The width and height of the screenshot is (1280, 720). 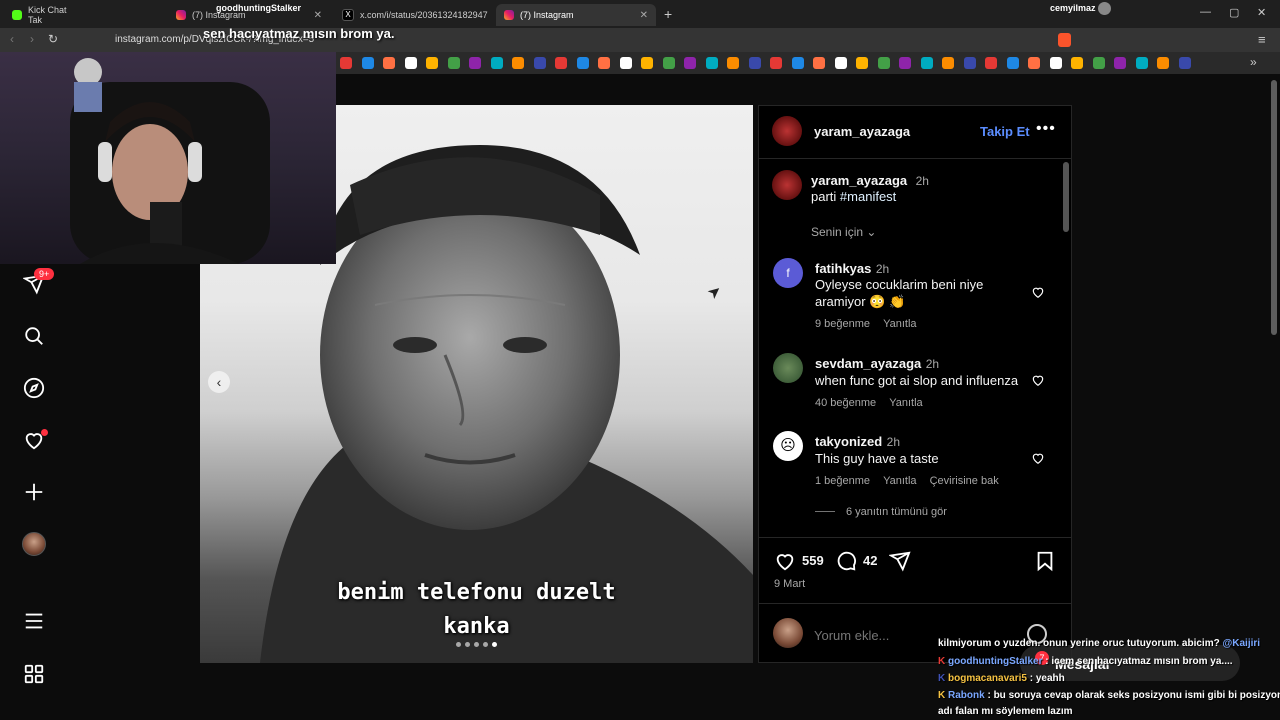 What do you see at coordinates (868, 363) in the screenshot?
I see `comment-username: sevdam_ayazaga` at bounding box center [868, 363].